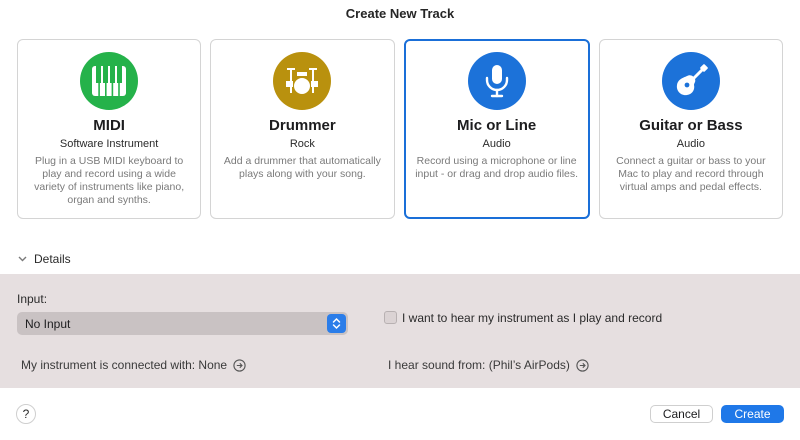 This screenshot has width=800, height=440. What do you see at coordinates (691, 125) in the screenshot?
I see `card-title: Guitar or Bass` at bounding box center [691, 125].